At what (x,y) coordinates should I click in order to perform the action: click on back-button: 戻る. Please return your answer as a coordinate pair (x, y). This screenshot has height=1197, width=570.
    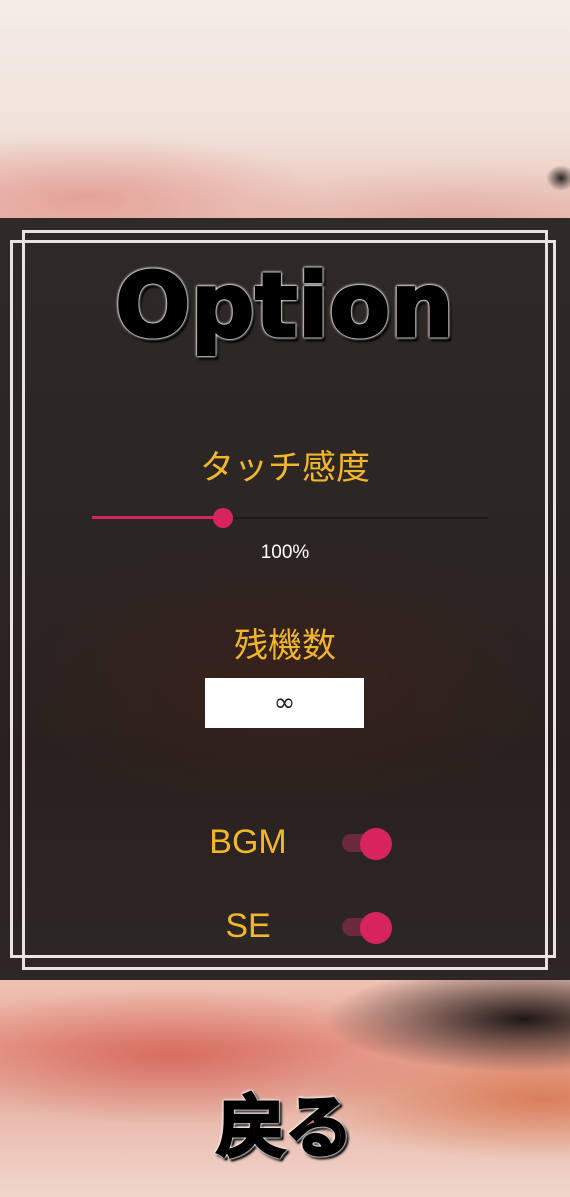
    Looking at the image, I should click on (285, 1121).